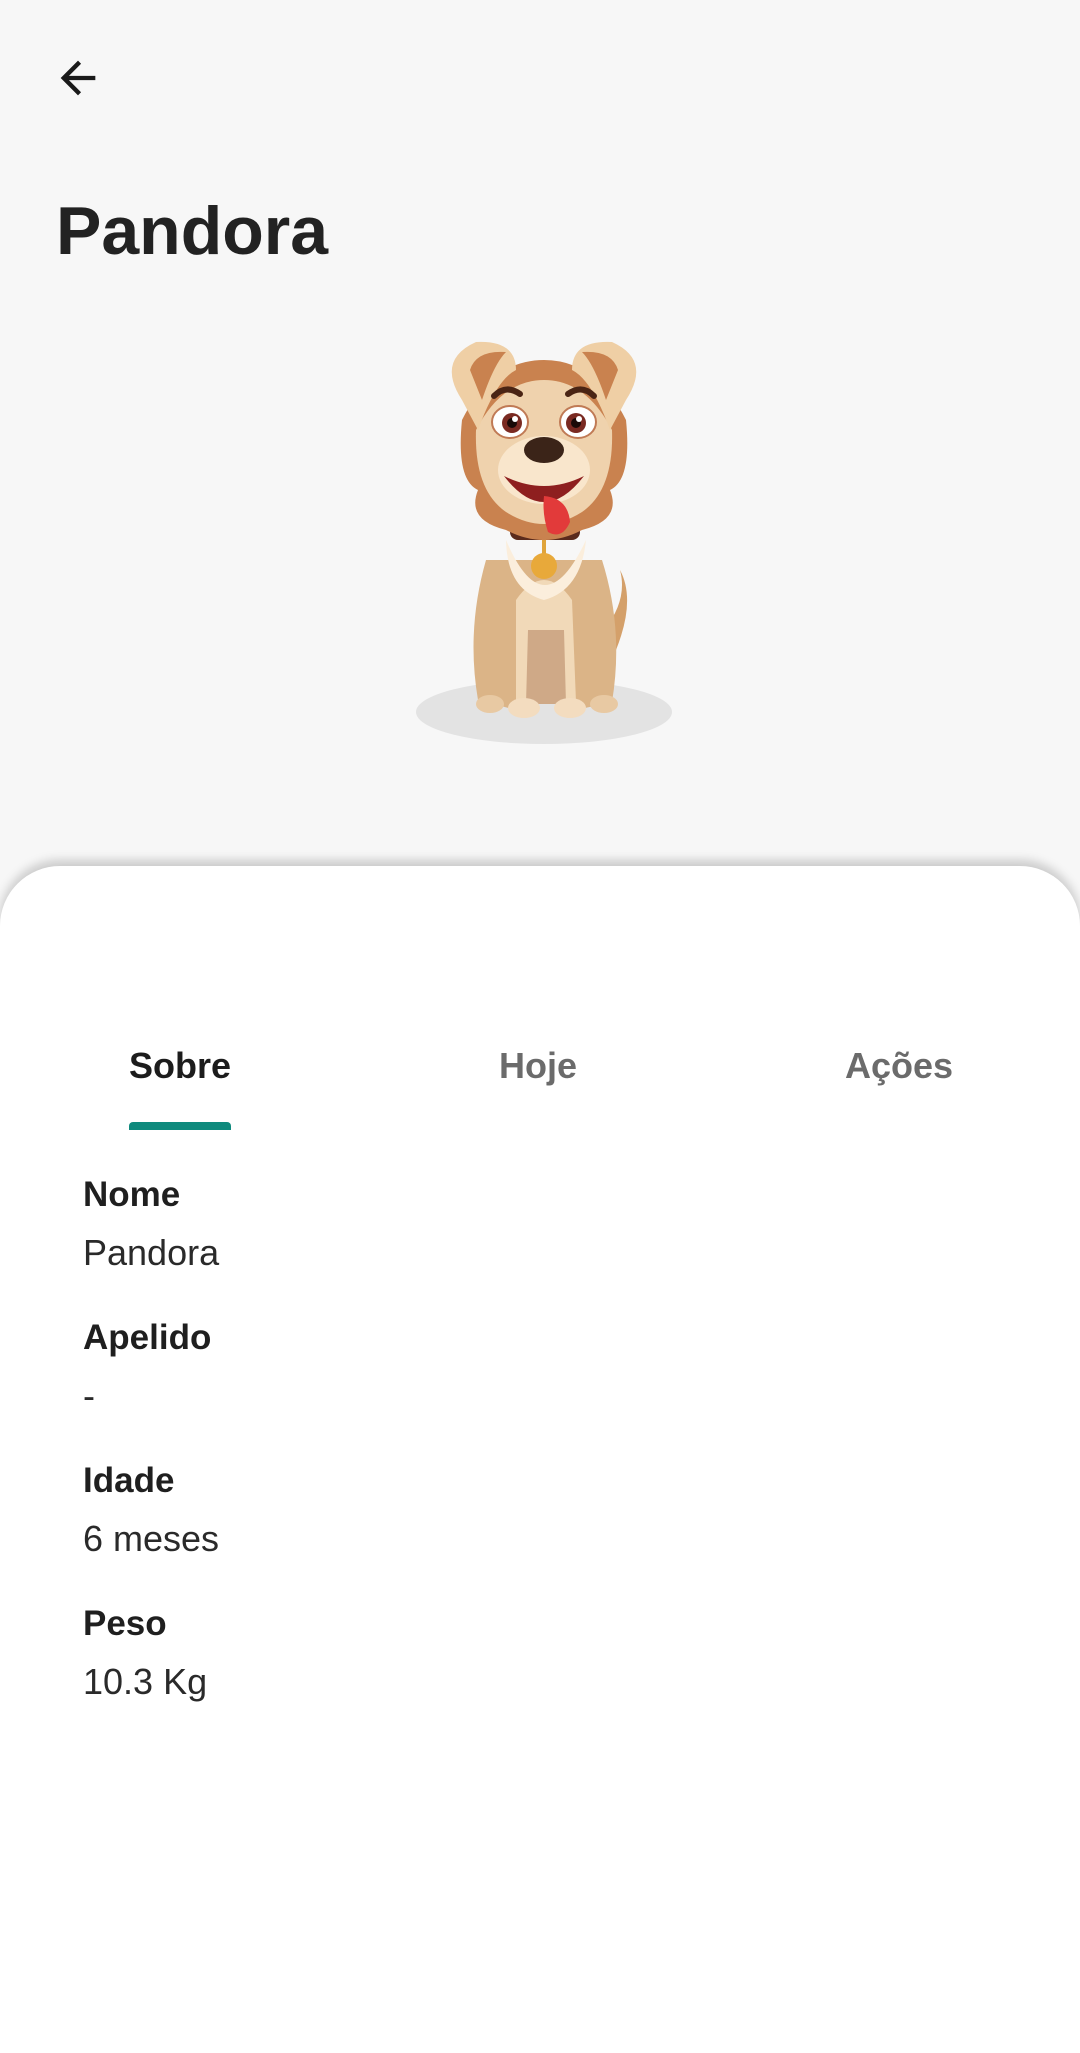 The image size is (1080, 2053). Describe the element at coordinates (533, 1529) in the screenshot. I see `field-idade: Idade 6 meses` at that location.